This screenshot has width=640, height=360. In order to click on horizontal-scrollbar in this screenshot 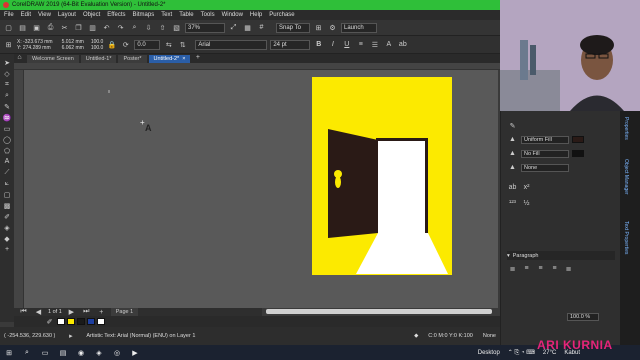, I will do `click(380, 311)`.